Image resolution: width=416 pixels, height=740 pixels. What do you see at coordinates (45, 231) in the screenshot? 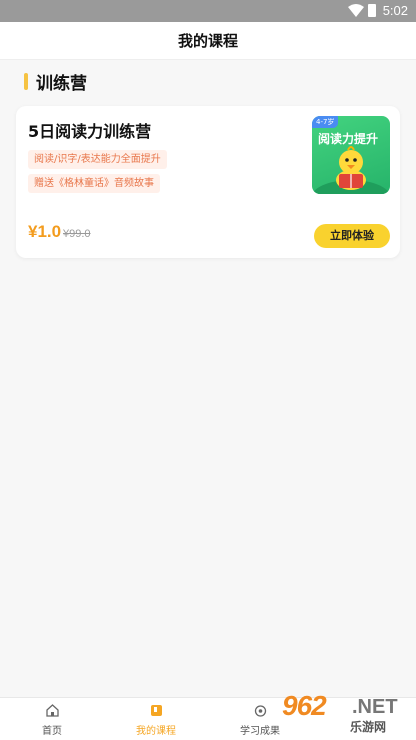
I see `course-price: ¥1.0` at bounding box center [45, 231].